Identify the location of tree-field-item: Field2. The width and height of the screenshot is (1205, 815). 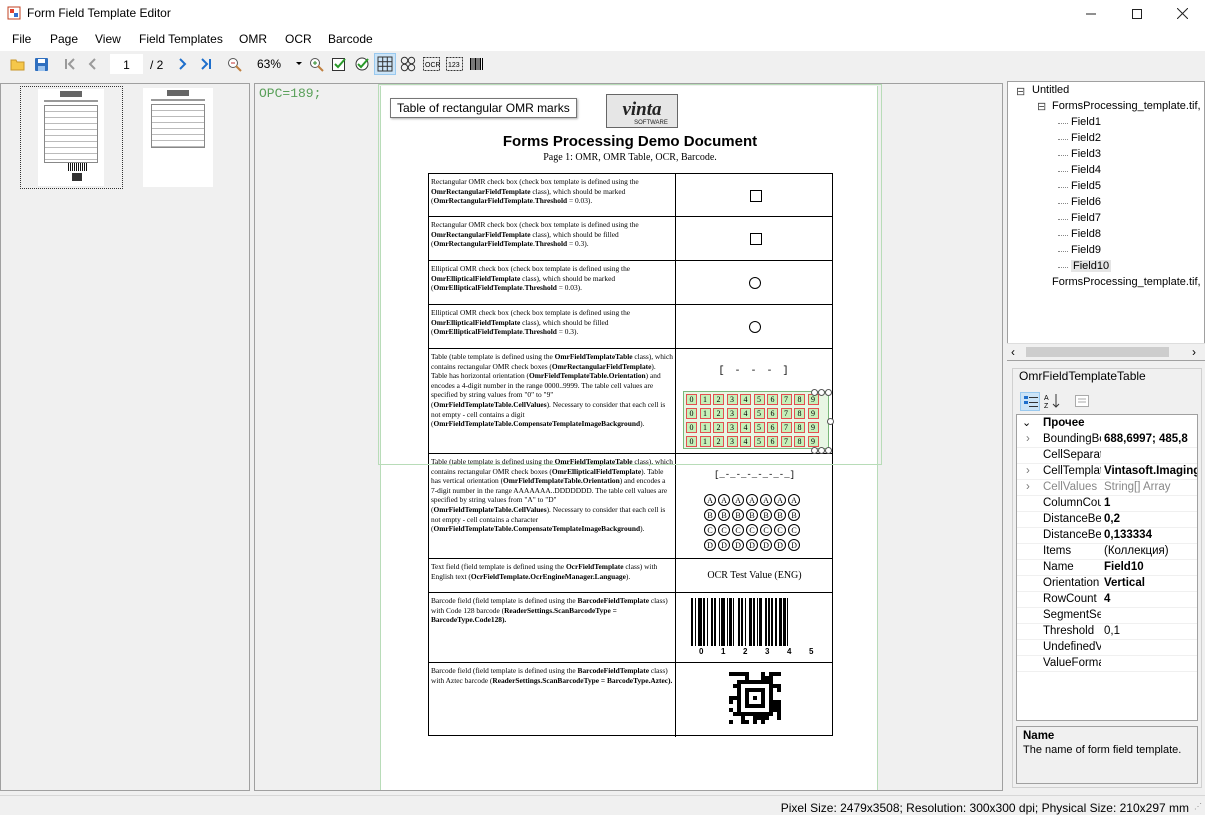
(1086, 138).